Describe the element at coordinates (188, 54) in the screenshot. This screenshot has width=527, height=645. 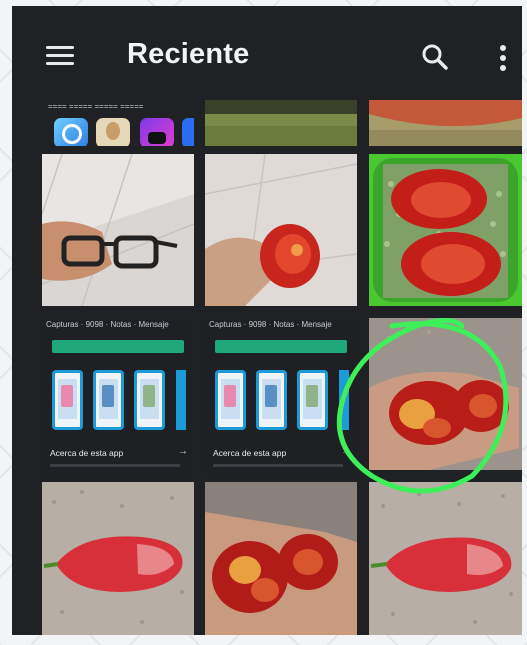
I see `page-title: Reciente` at that location.